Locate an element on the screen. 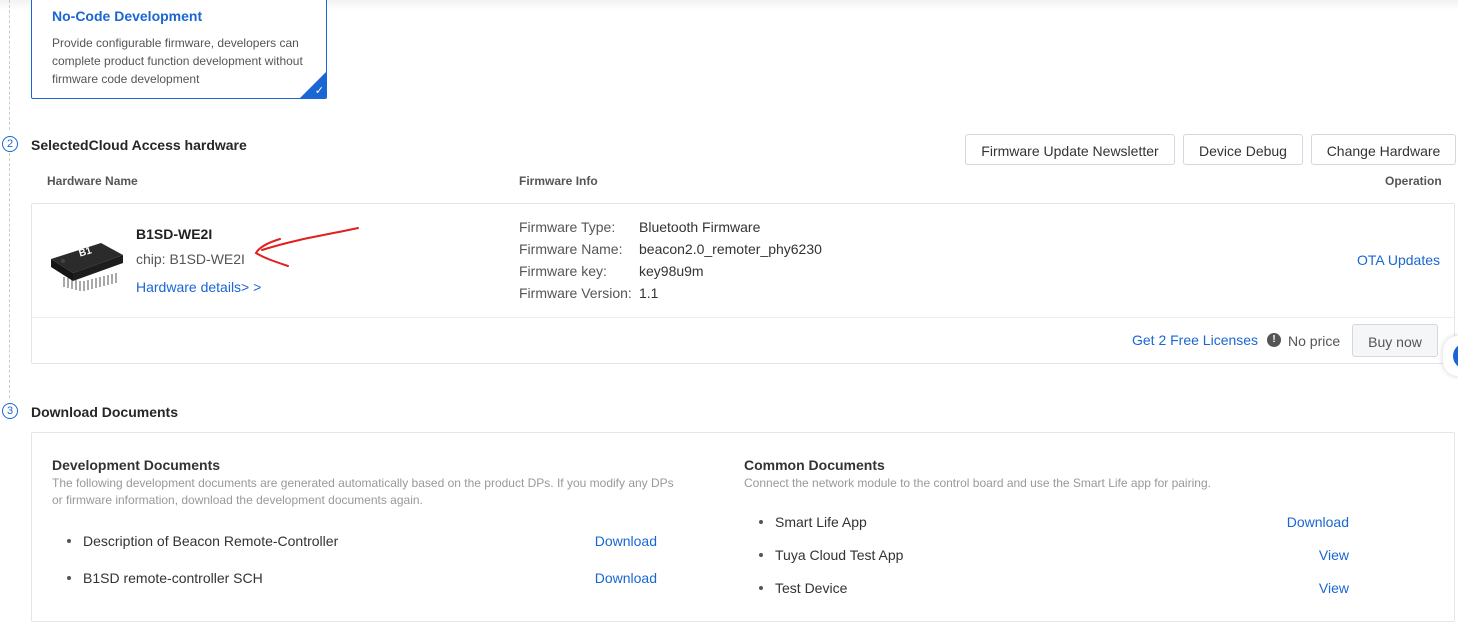 The width and height of the screenshot is (1458, 634). annotation-arrow-icon is located at coordinates (306, 247).